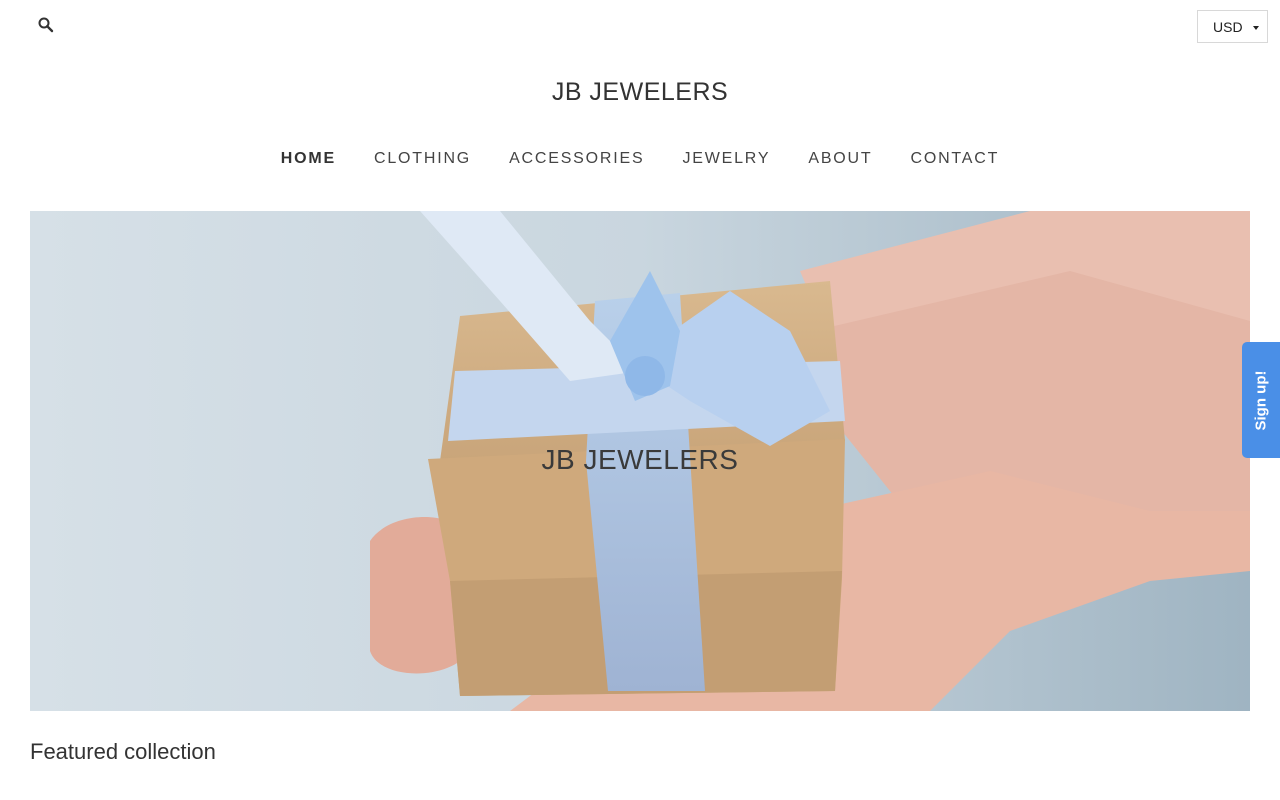  Describe the element at coordinates (308, 159) in the screenshot. I see `nav-item-home: HOME` at that location.